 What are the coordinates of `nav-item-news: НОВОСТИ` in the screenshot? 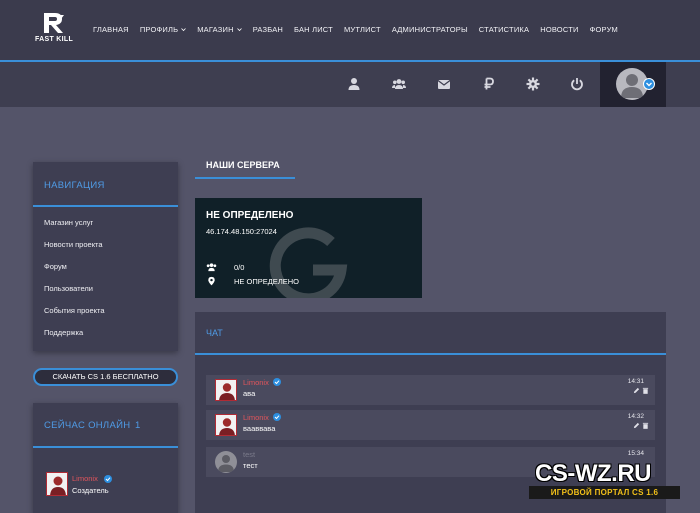 It's located at (559, 29).